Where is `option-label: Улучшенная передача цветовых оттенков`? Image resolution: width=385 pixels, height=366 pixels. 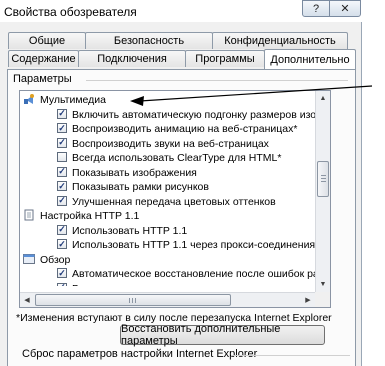 option-label: Улучшенная передача цветовых оттенков is located at coordinates (174, 201).